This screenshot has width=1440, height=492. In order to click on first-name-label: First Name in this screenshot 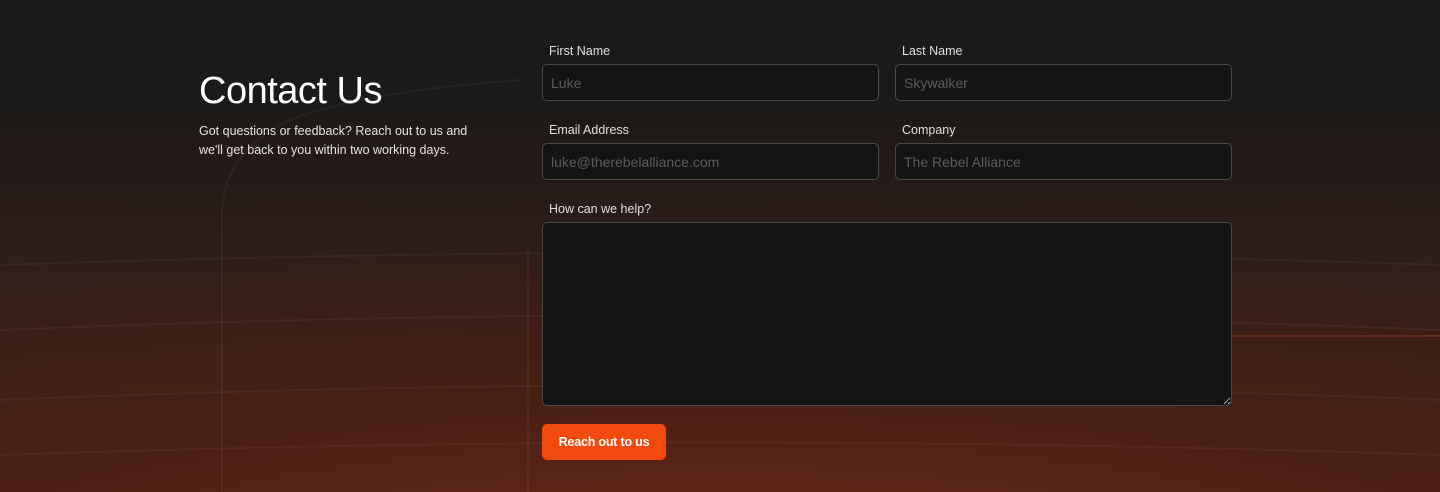, I will do `click(580, 51)`.